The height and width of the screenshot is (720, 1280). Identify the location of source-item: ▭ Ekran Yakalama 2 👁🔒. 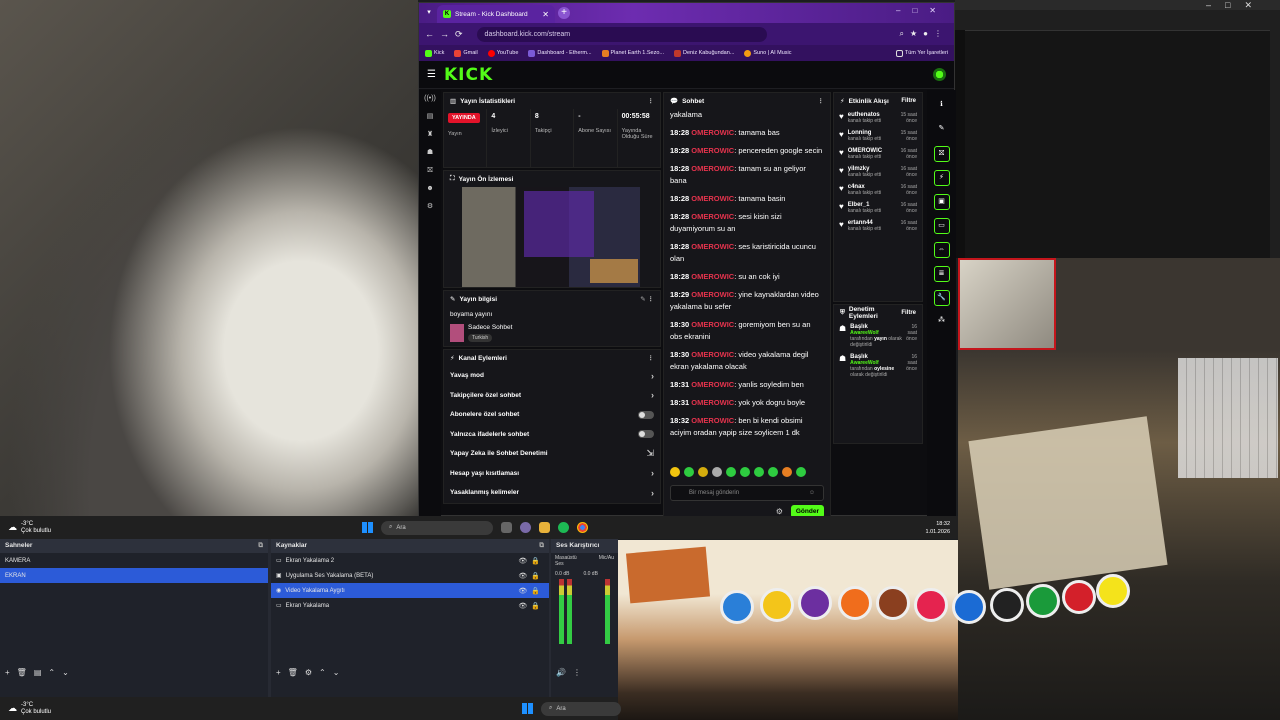
(410, 560).